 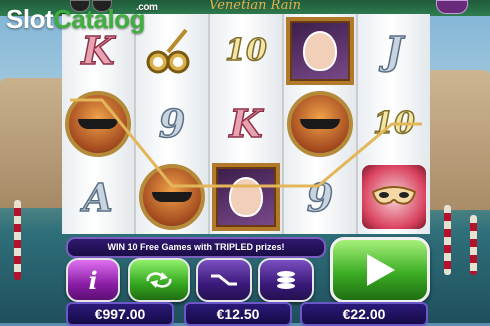 What do you see at coordinates (120, 314) in the screenshot?
I see `balance-value: €997.00` at bounding box center [120, 314].